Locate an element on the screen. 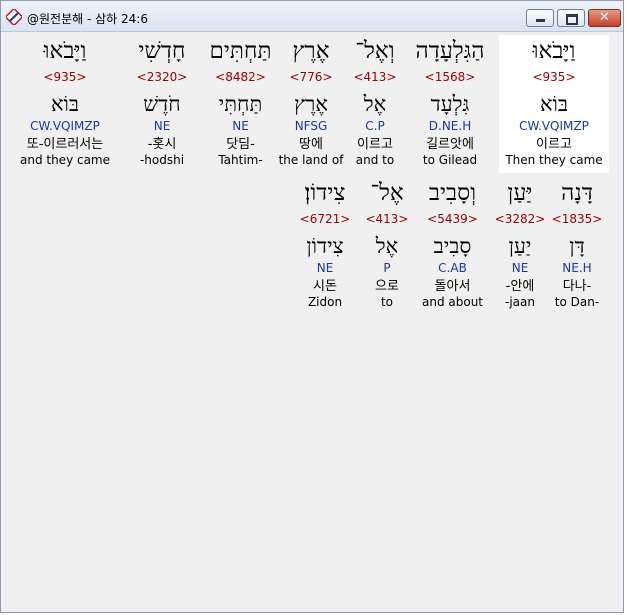  word-column: חָדְשִׁי <2320> חֹדֶשׁ NE -홋시 -hodshi is located at coordinates (162, 104).